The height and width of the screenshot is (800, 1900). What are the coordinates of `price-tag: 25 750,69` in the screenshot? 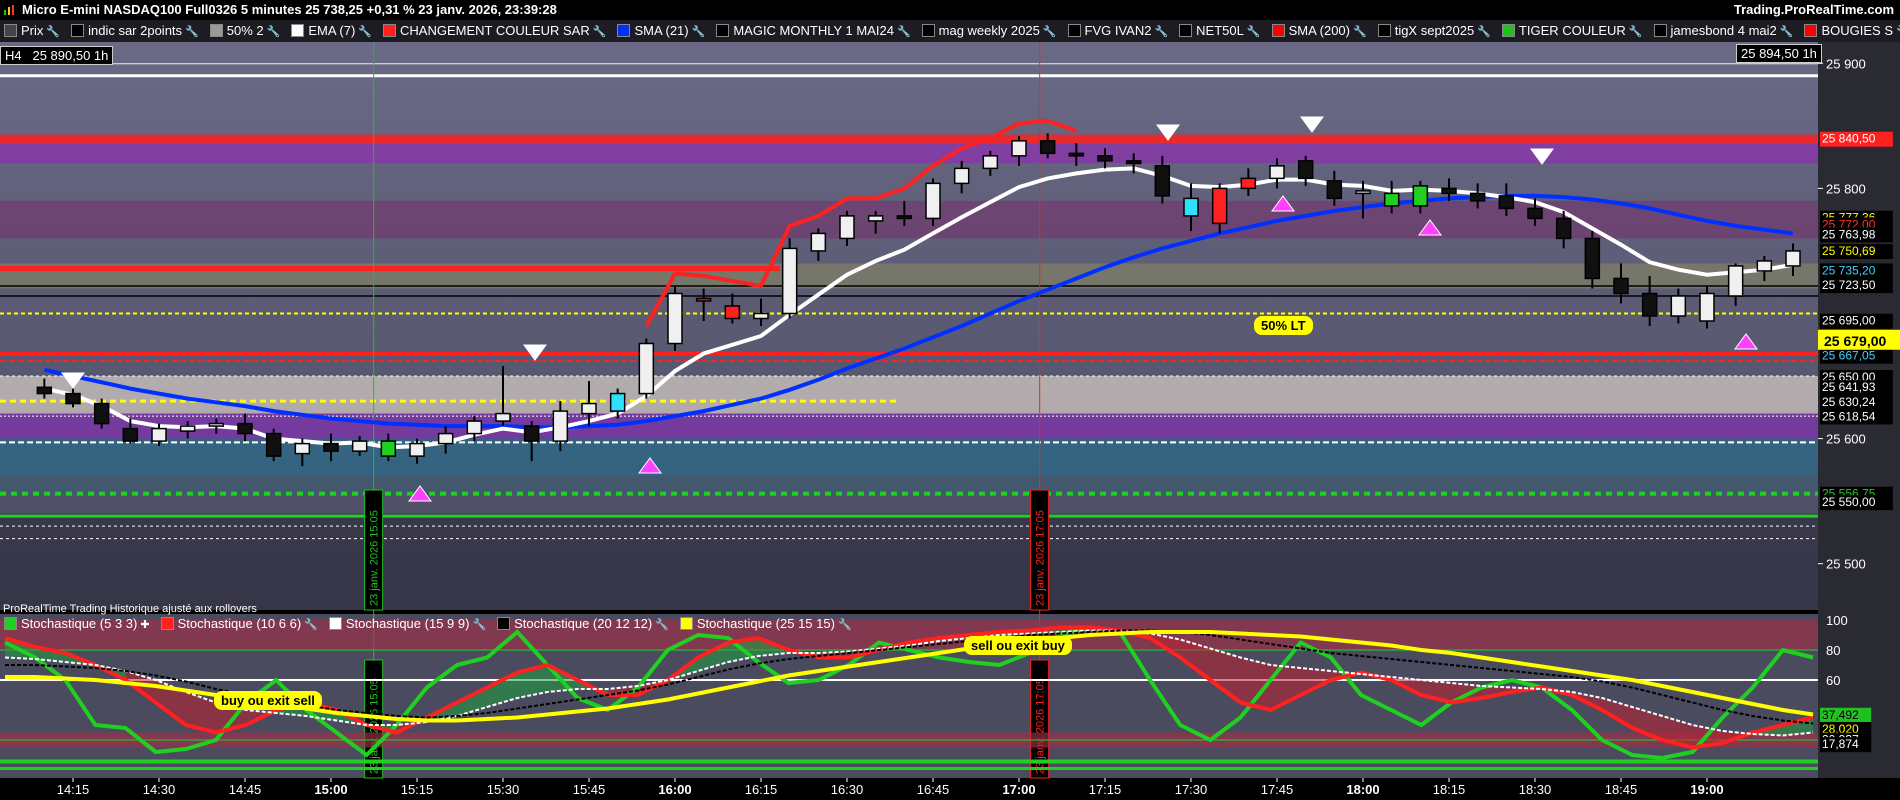 It's located at (1849, 251).